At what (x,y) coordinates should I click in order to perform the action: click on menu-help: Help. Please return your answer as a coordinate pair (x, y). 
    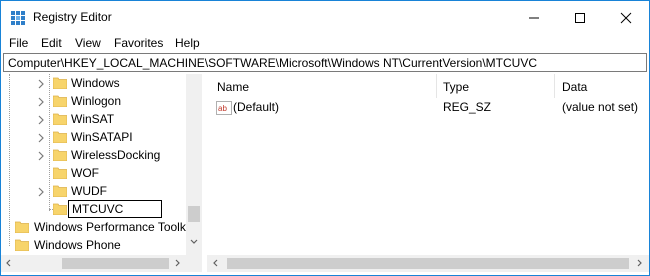
    Looking at the image, I should click on (187, 43).